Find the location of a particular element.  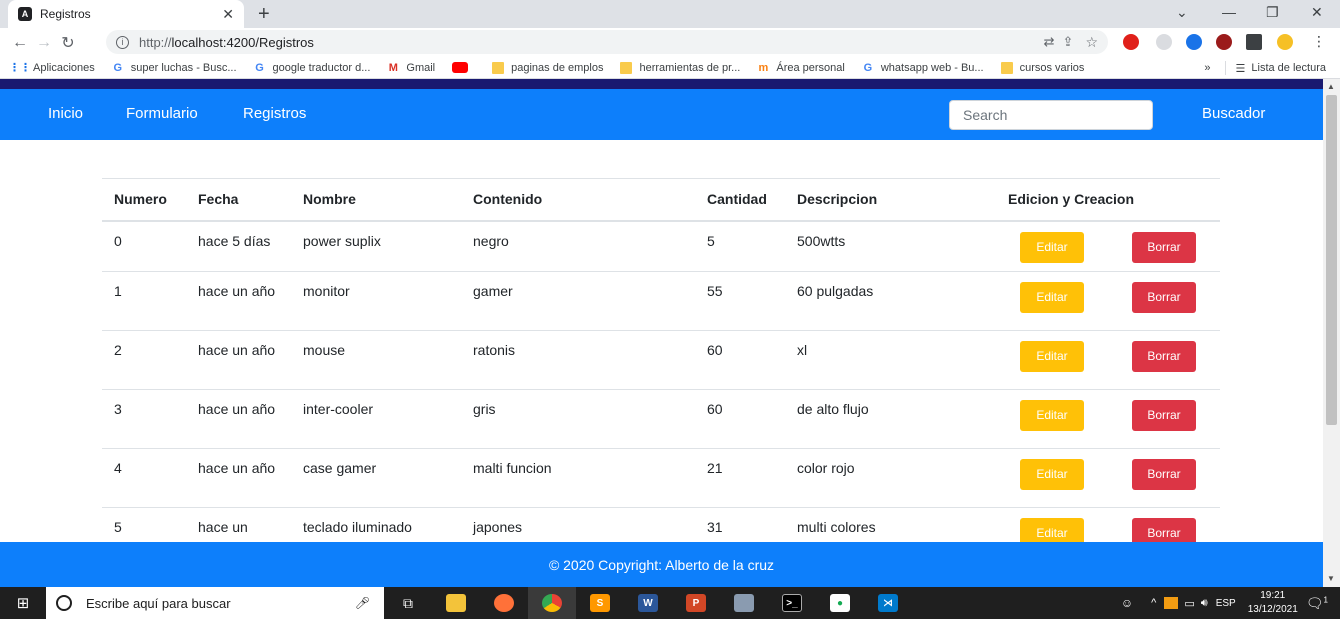

chrome-menu-icon: ⋮ is located at coordinates (1319, 42).